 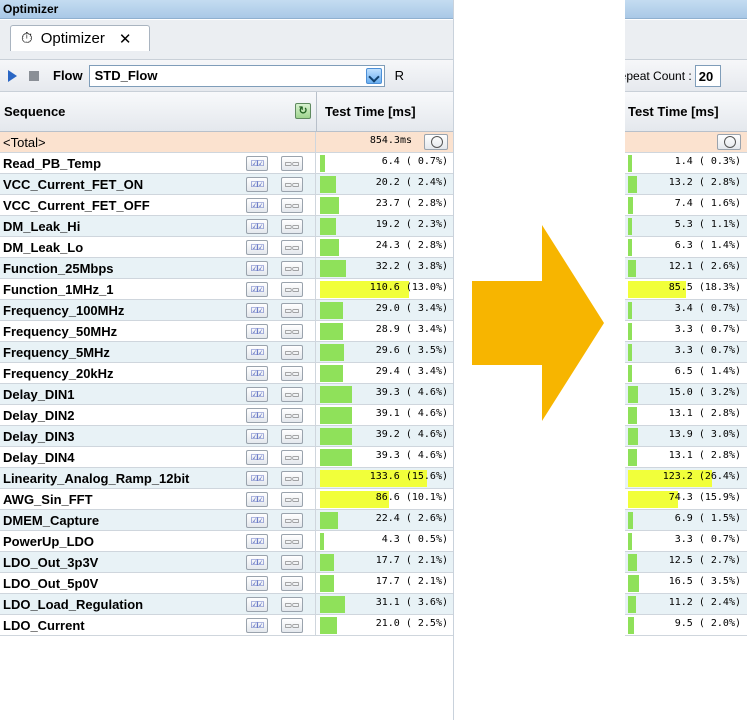 What do you see at coordinates (158, 352) in the screenshot?
I see `sequence-name: Frequency_5MHz` at bounding box center [158, 352].